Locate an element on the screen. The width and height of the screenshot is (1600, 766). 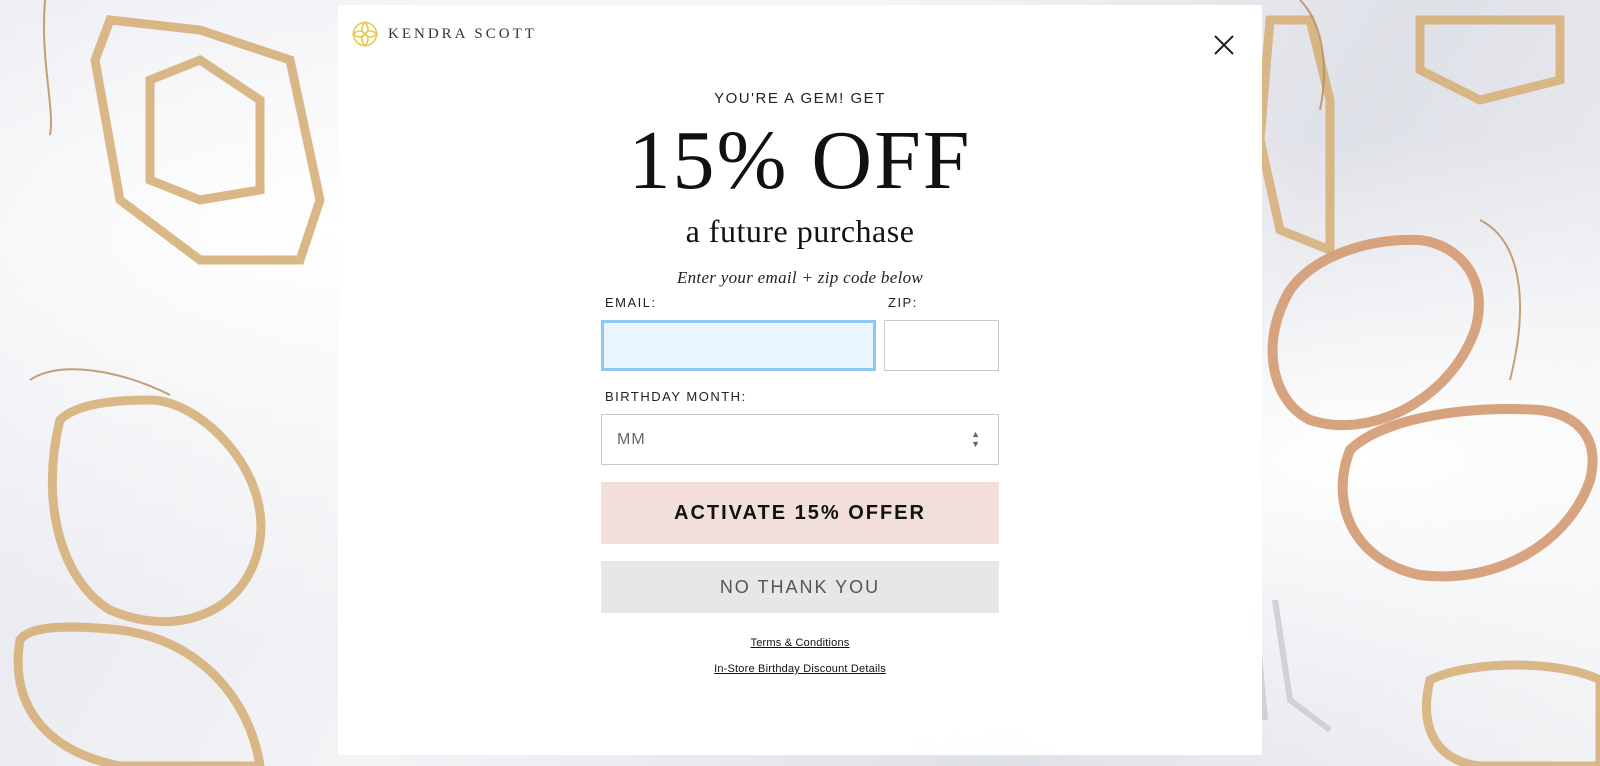
offer-headline: 15% OFF is located at coordinates (800, 160).